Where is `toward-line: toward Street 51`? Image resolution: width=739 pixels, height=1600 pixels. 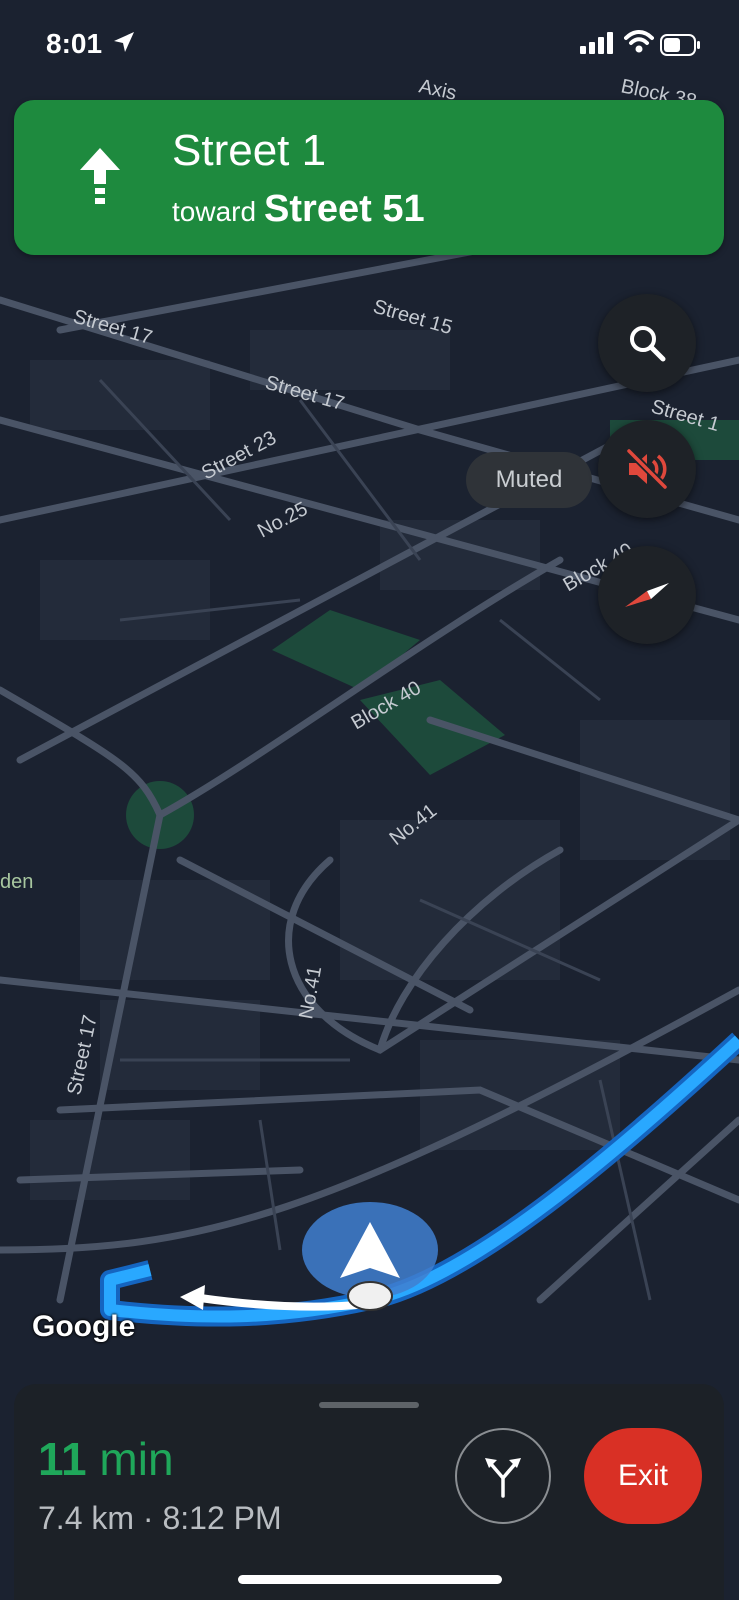 toward-line: toward Street 51 is located at coordinates (298, 209).